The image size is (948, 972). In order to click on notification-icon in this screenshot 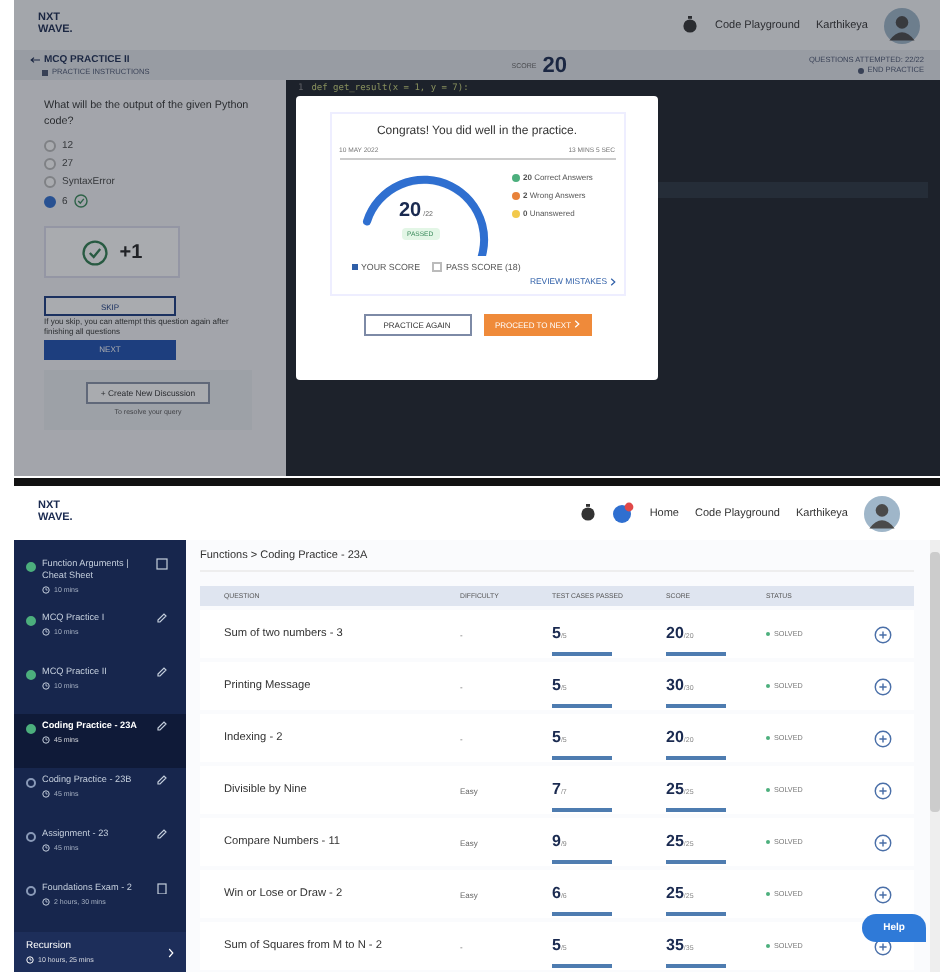, I will do `click(622, 513)`.